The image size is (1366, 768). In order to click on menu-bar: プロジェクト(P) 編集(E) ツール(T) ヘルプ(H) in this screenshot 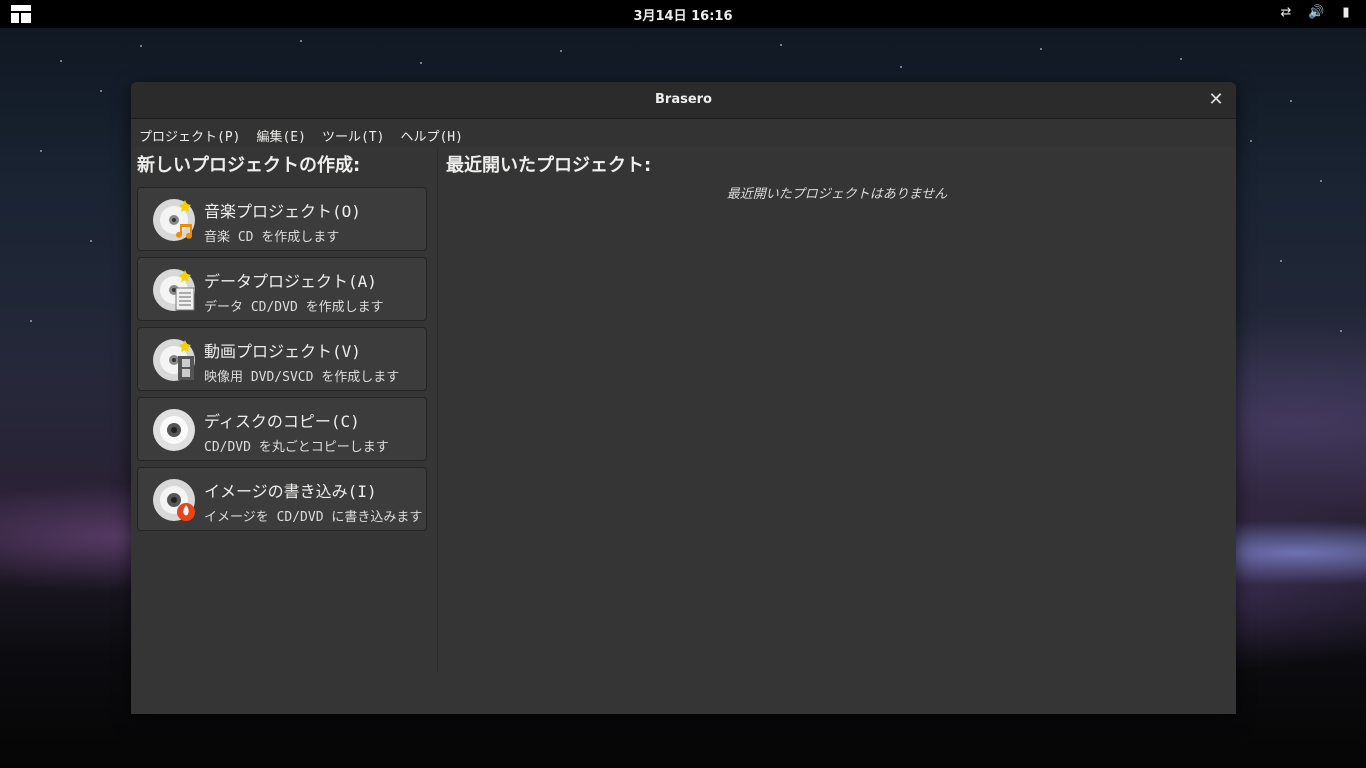, I will do `click(683, 133)`.